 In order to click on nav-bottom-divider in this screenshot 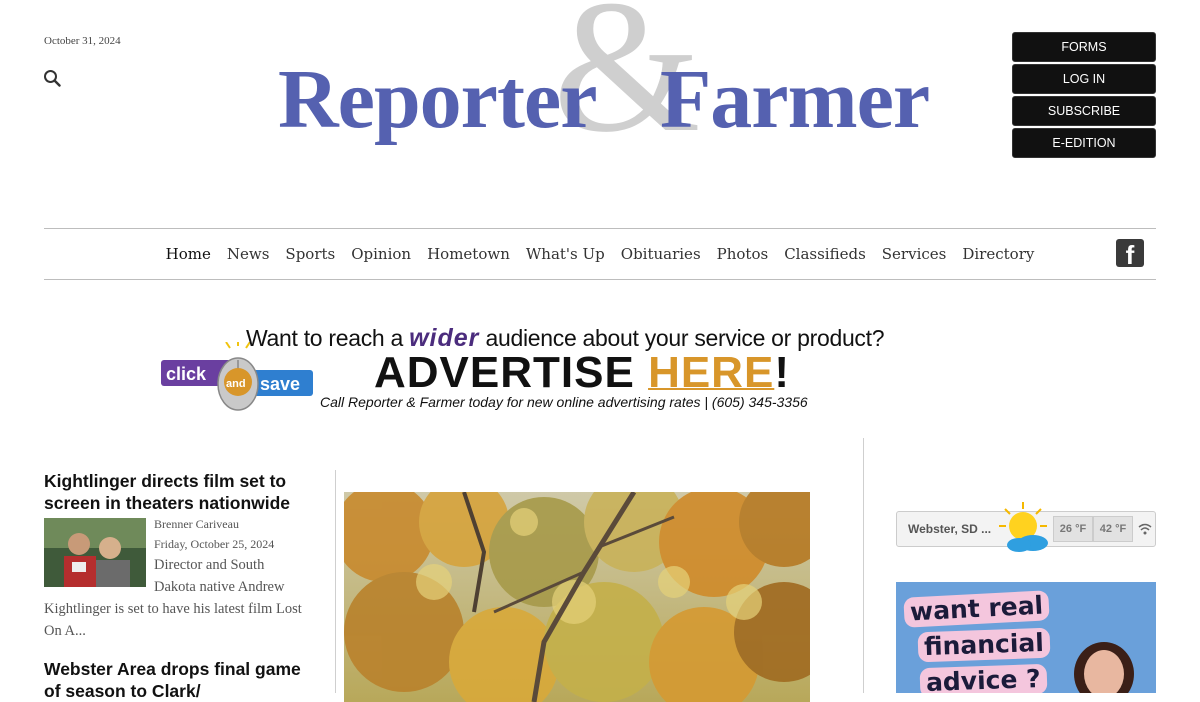, I will do `click(600, 279)`.